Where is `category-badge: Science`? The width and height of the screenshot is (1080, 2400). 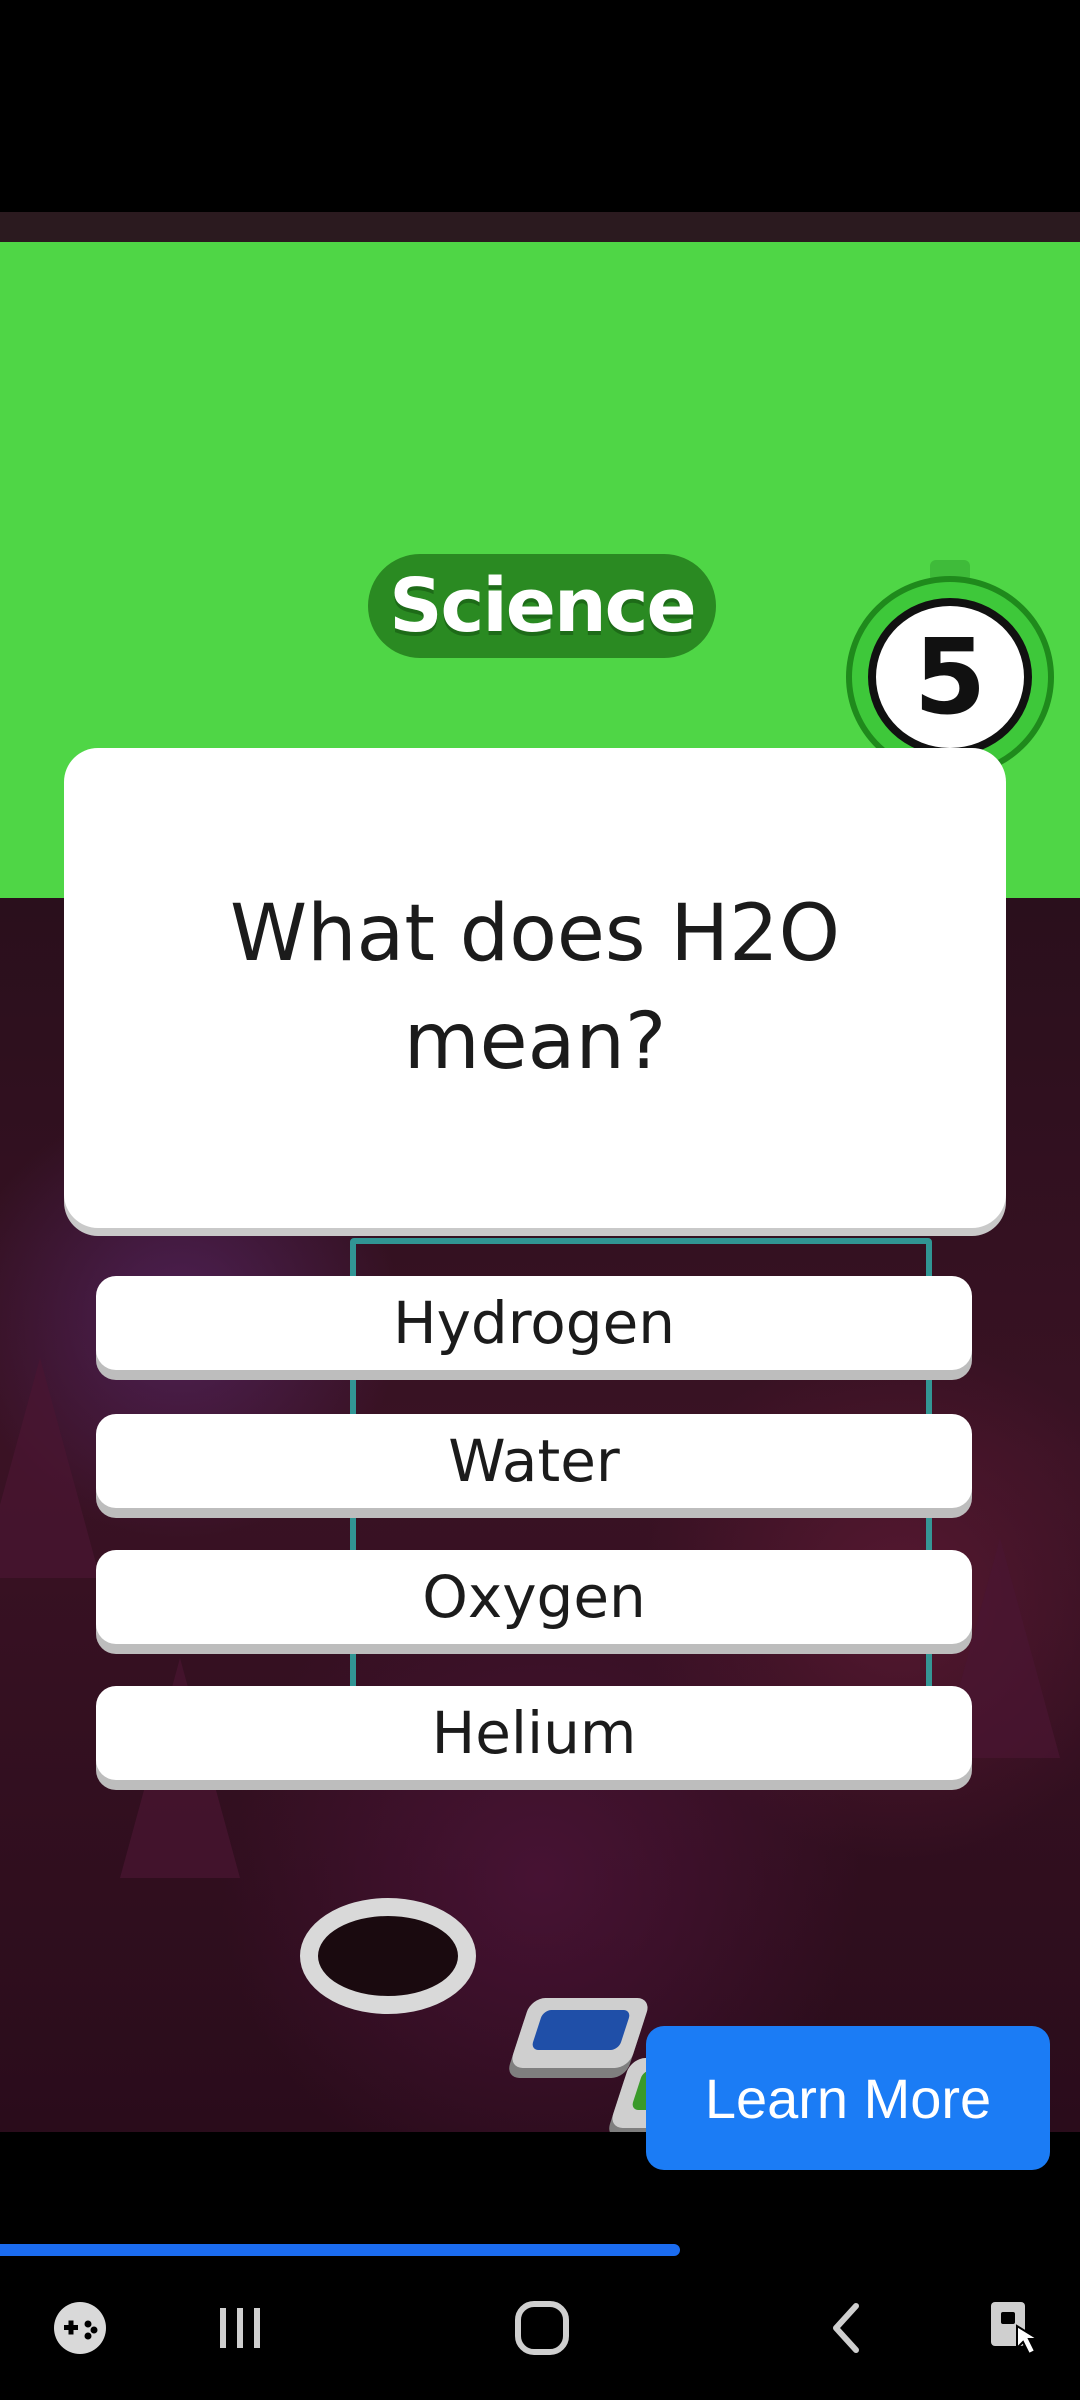
category-badge: Science is located at coordinates (542, 606).